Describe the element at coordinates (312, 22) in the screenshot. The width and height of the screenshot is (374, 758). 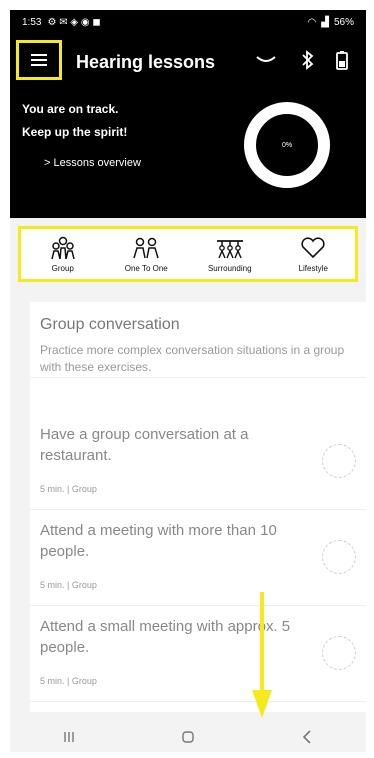
I see `wifi-icon: ◠` at that location.